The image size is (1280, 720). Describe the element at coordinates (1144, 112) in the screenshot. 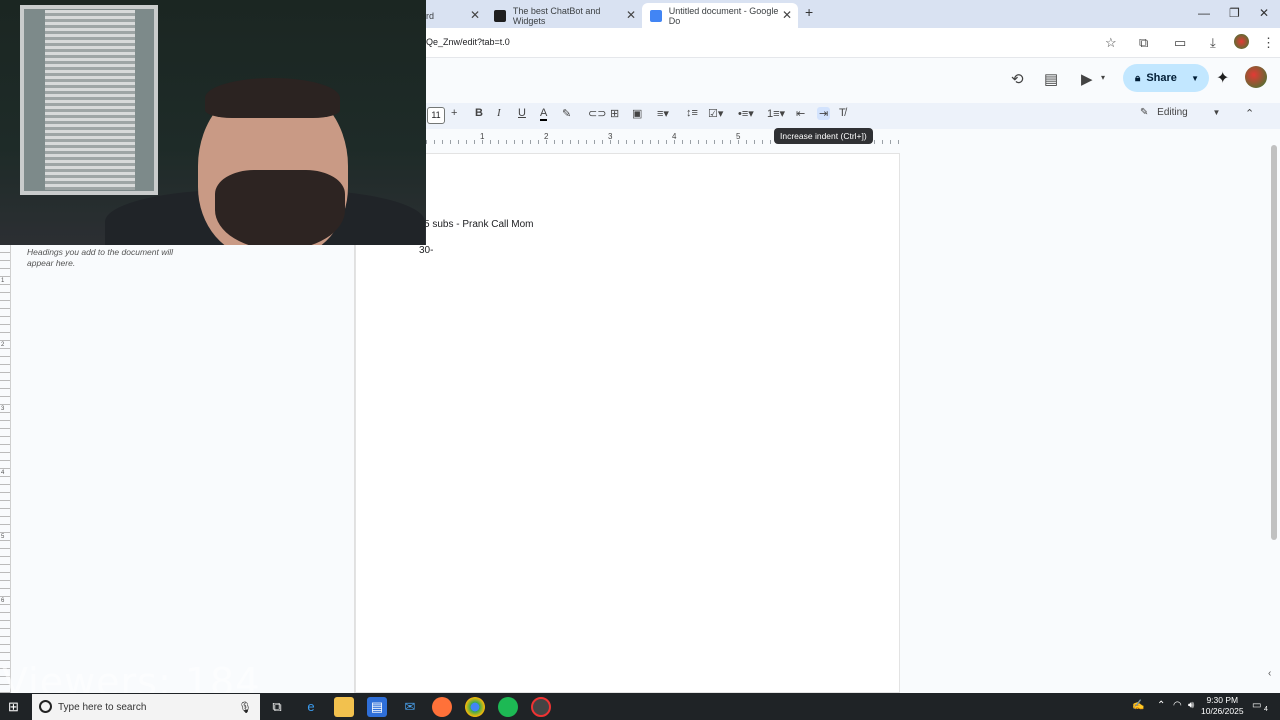

I see `pencil-icon: ✎` at that location.